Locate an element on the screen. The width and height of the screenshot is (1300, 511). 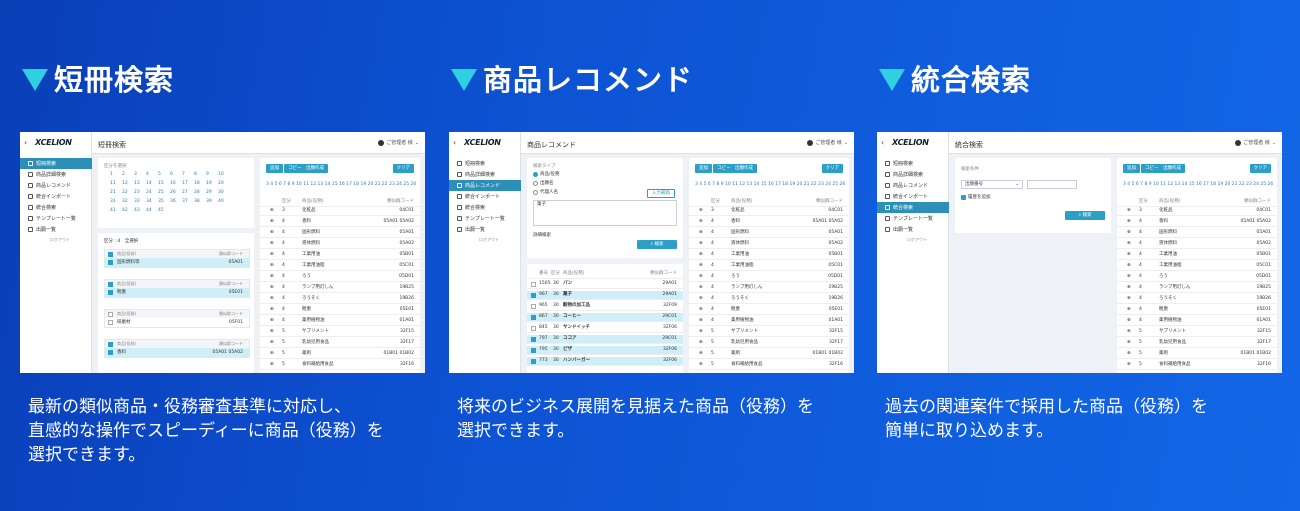
table-row: ⊕ 4 靴墨 05E01 is located at coordinates (340, 310).